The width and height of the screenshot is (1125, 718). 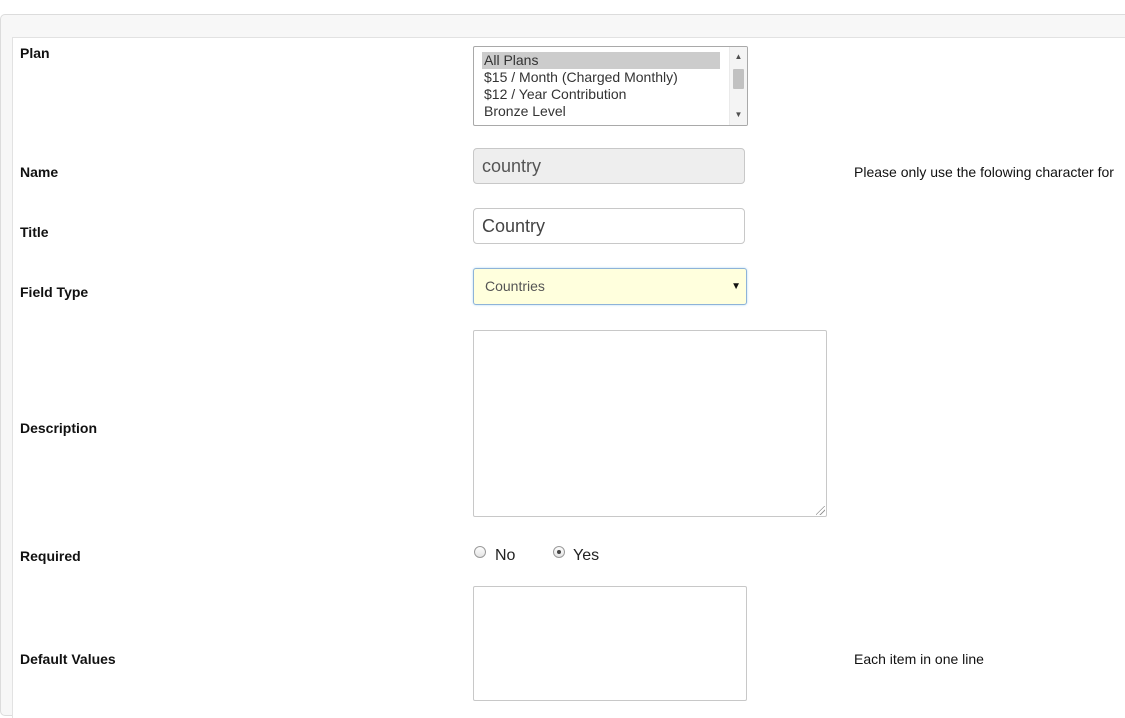 I want to click on radio-no-label: No, so click(x=505, y=556).